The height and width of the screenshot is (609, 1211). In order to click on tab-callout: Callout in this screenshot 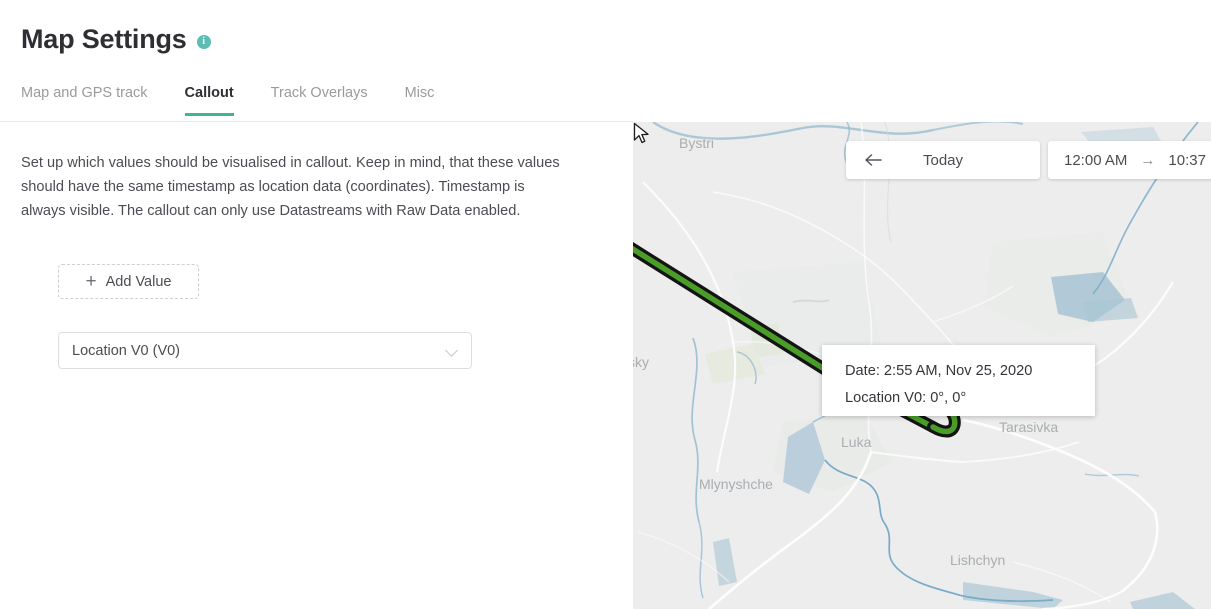, I will do `click(209, 100)`.